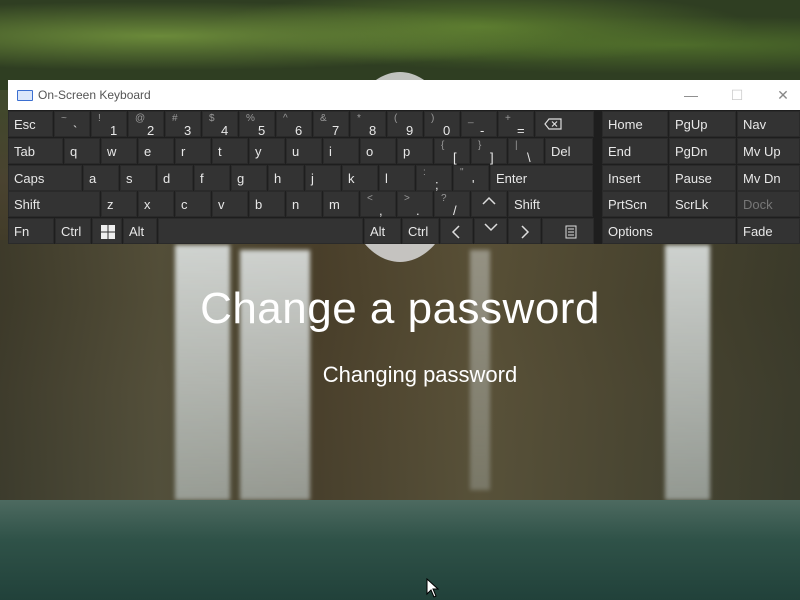 Image resolution: width=800 pixels, height=600 pixels. Describe the element at coordinates (420, 231) in the screenshot. I see `key-ctrl-right: Ctrl` at that location.